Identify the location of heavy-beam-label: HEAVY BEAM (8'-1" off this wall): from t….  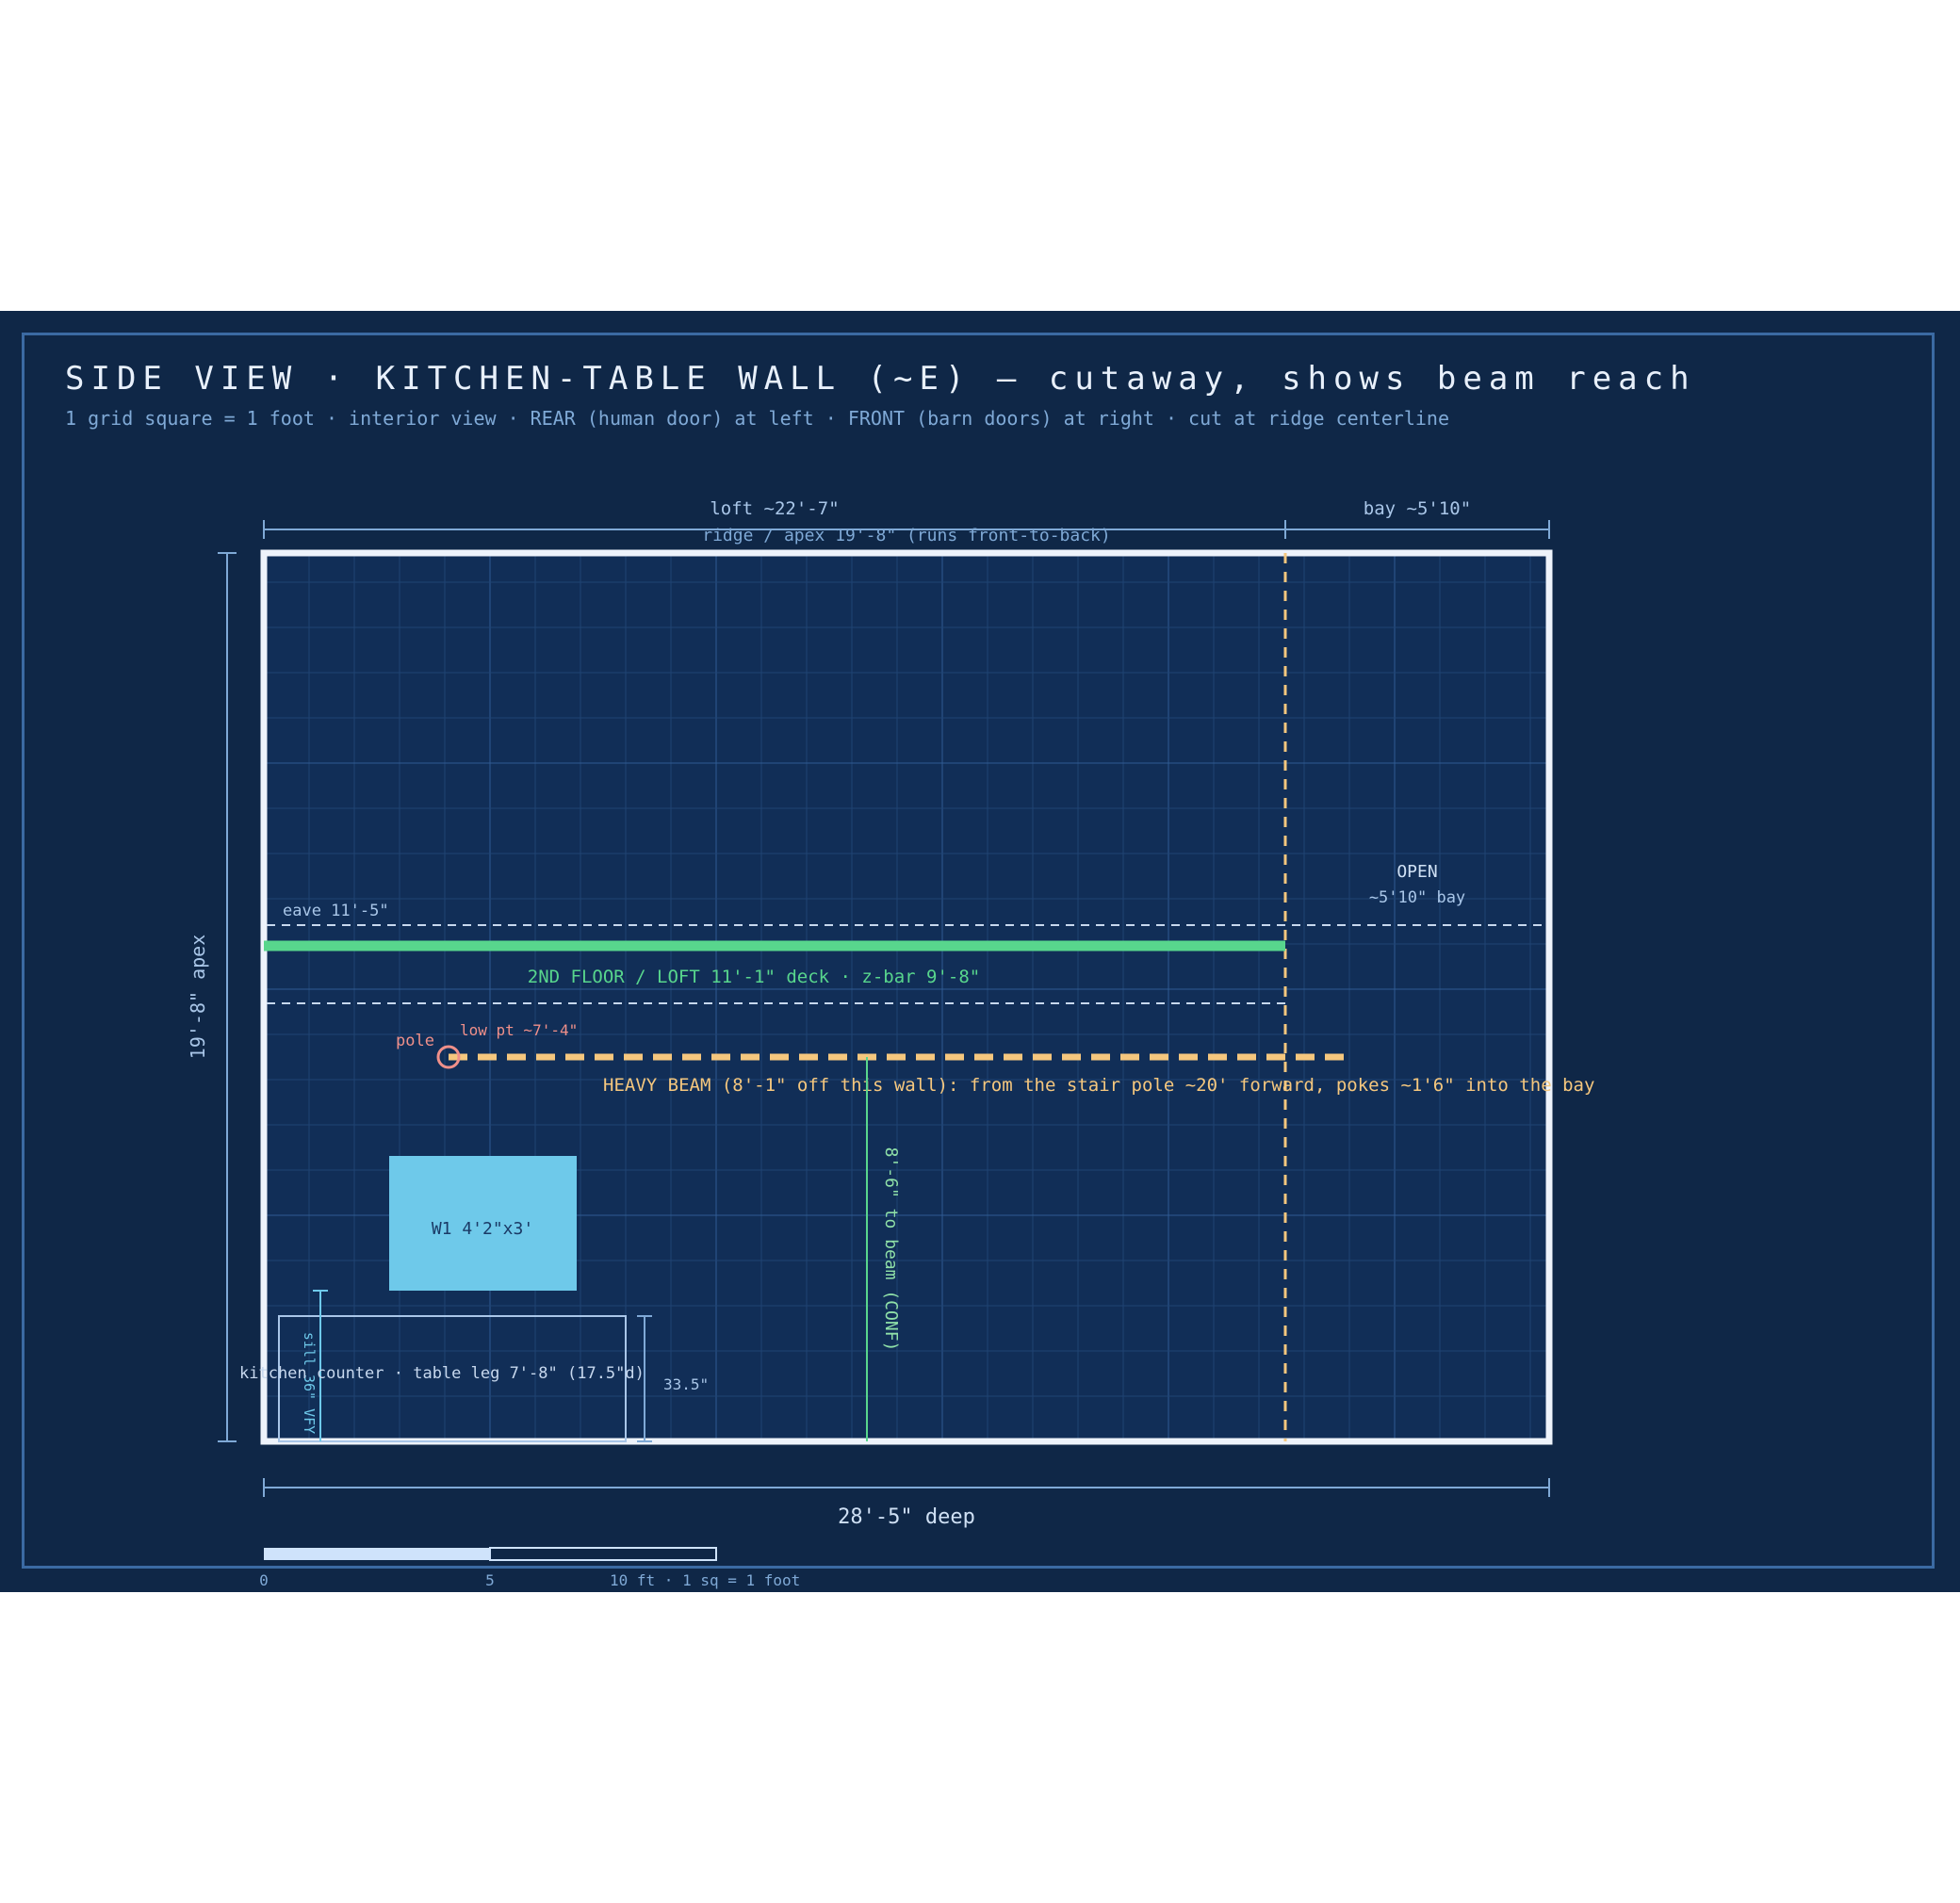
(1098, 1085).